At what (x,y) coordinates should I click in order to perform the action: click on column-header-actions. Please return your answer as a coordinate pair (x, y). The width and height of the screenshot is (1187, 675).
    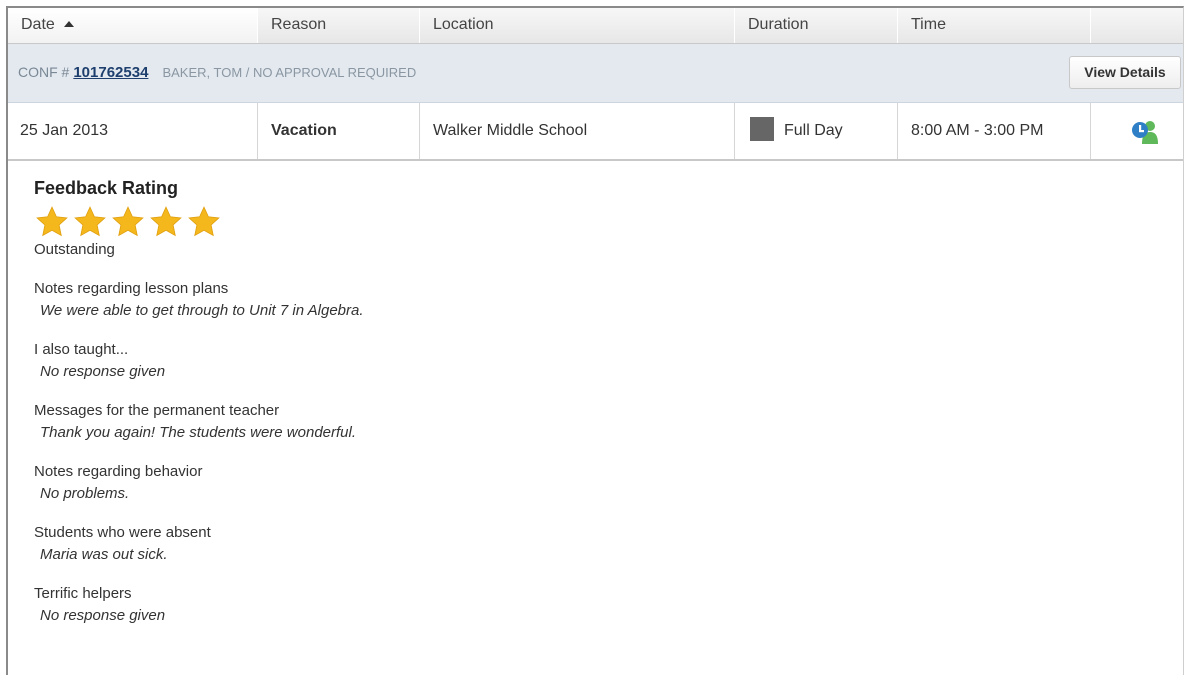
    Looking at the image, I should click on (1138, 25).